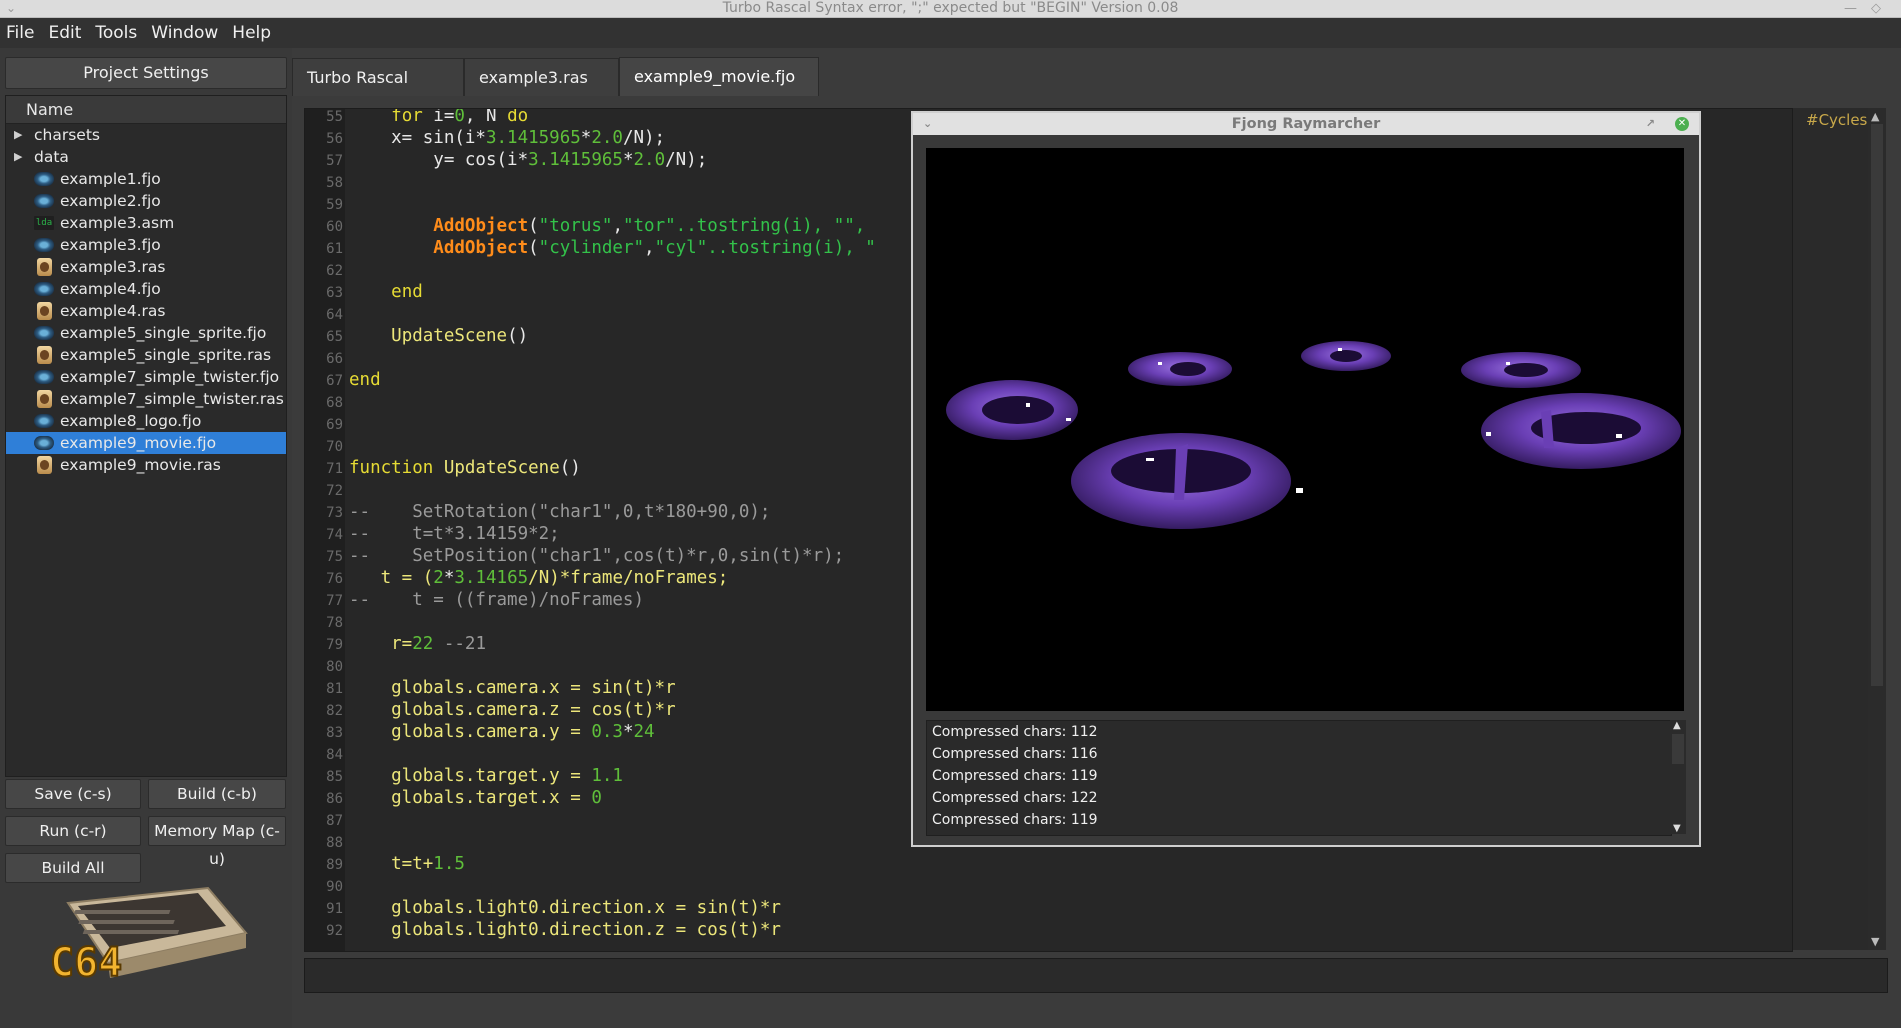 This screenshot has width=1901, height=1028. Describe the element at coordinates (146, 289) in the screenshot. I see `tree-file-item: example4.fjo` at that location.